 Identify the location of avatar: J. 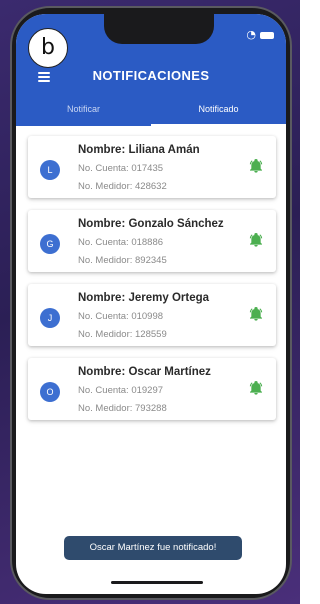
(50, 318).